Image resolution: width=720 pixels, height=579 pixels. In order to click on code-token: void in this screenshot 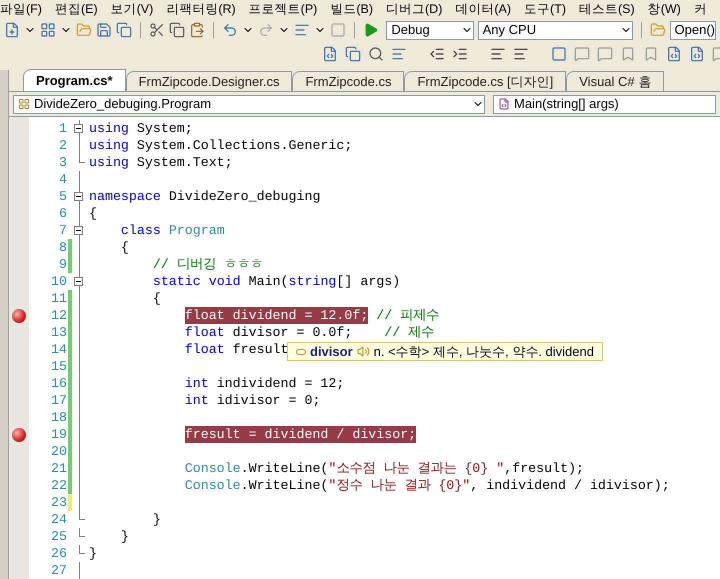, I will do `click(224, 281)`.